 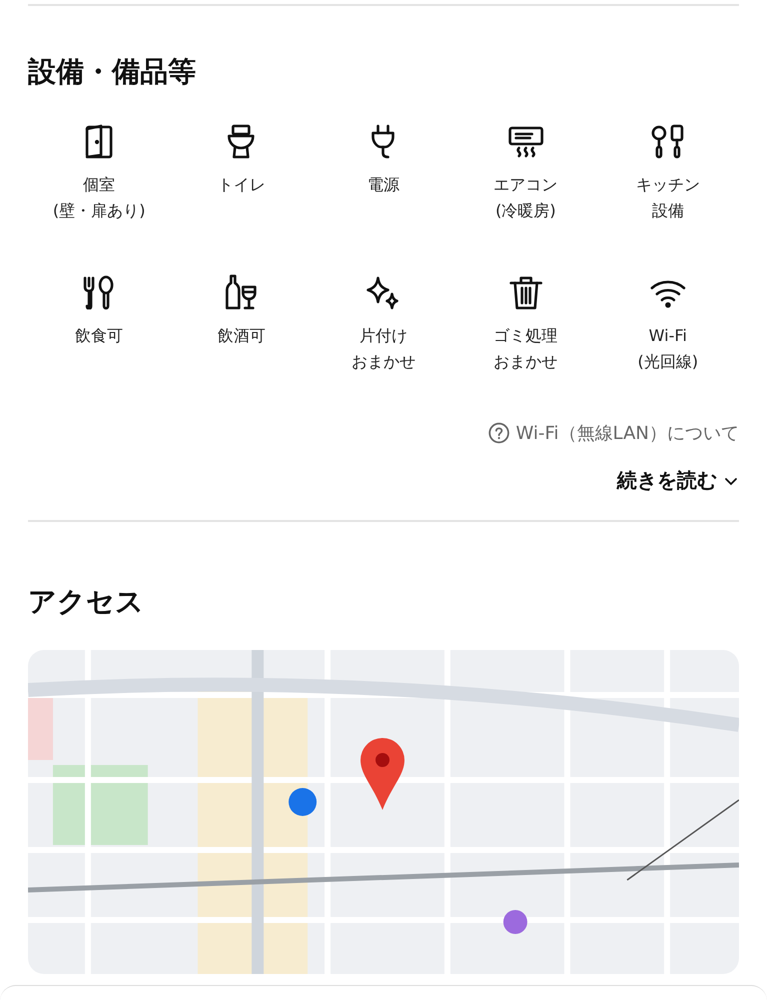 What do you see at coordinates (526, 198) in the screenshot?
I see `amenity-label: エアコン (冷暖房)` at bounding box center [526, 198].